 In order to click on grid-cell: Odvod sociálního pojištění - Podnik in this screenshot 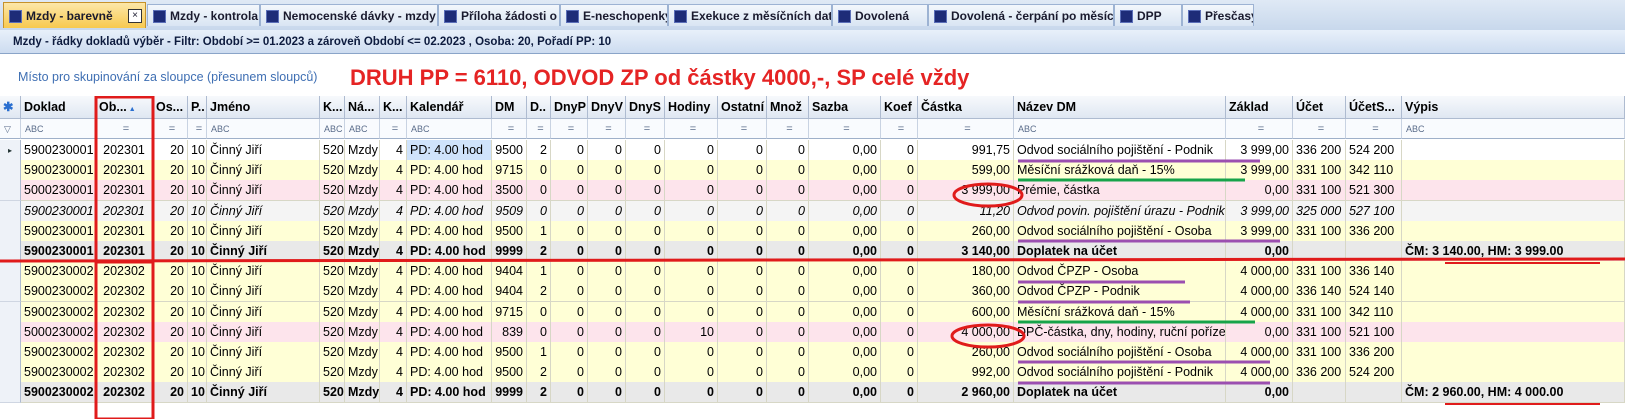, I will do `click(1120, 150)`.